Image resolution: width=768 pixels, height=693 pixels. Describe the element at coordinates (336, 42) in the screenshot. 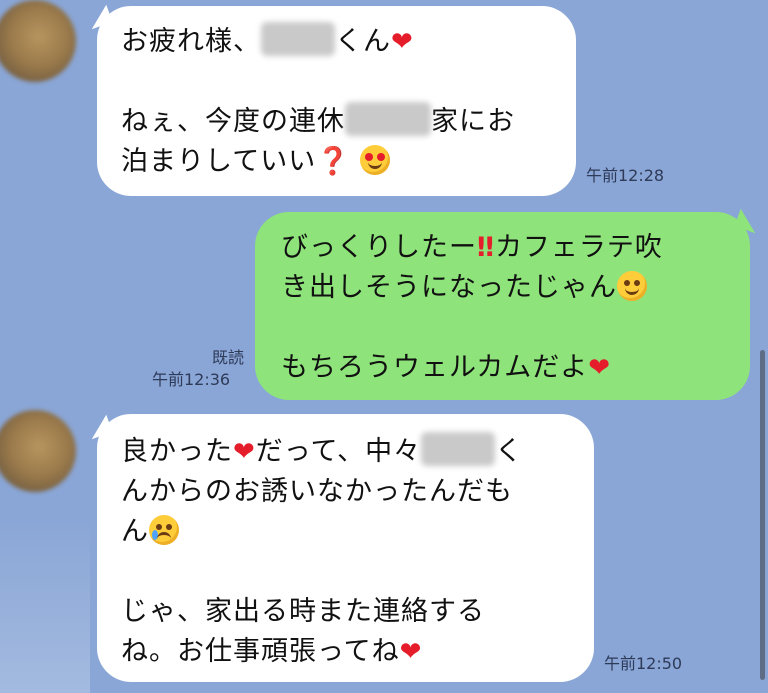

I see `message-line: お疲れ様、 くん❤` at that location.